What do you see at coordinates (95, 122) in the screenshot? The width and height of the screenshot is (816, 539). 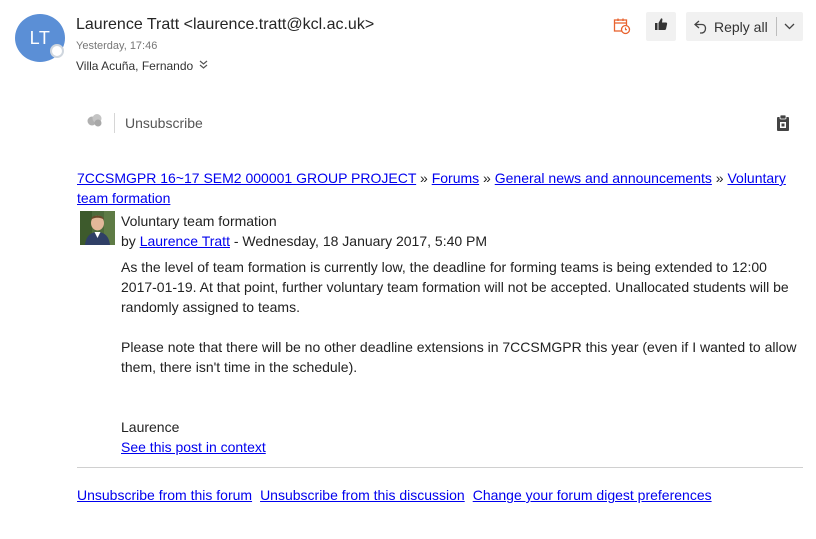 I see `cloud-icon` at bounding box center [95, 122].